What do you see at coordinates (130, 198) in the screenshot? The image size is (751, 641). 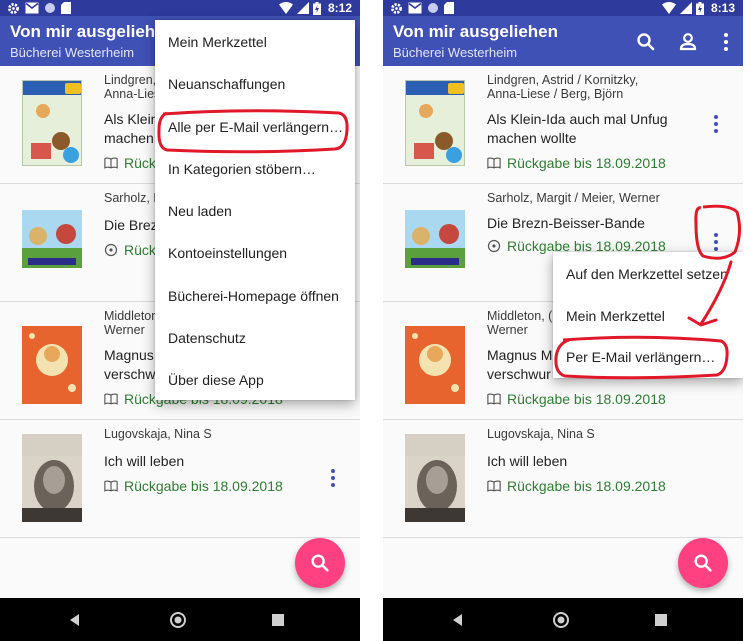 I see `book-author: Sarholz, M` at bounding box center [130, 198].